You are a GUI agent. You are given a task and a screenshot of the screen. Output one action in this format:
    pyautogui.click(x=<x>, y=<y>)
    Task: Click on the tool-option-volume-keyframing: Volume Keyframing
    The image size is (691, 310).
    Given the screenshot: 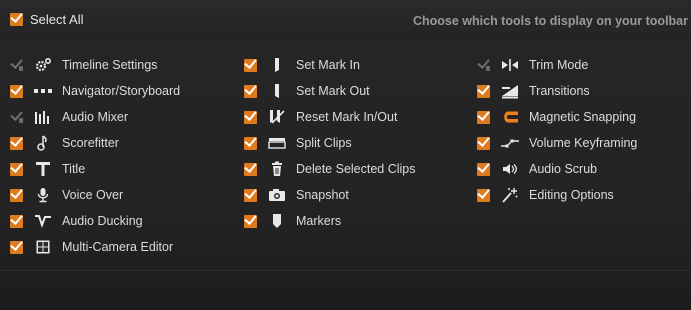 What is the action you would take?
    pyautogui.click(x=557, y=143)
    